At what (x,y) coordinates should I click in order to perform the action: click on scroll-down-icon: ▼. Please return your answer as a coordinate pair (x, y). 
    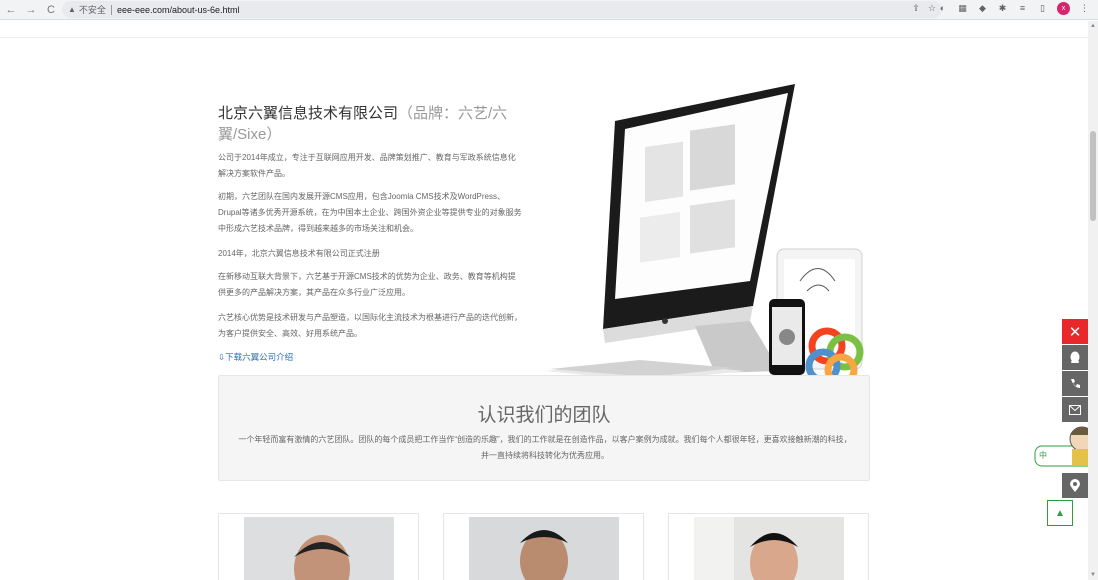
    Looking at the image, I should click on (1093, 575).